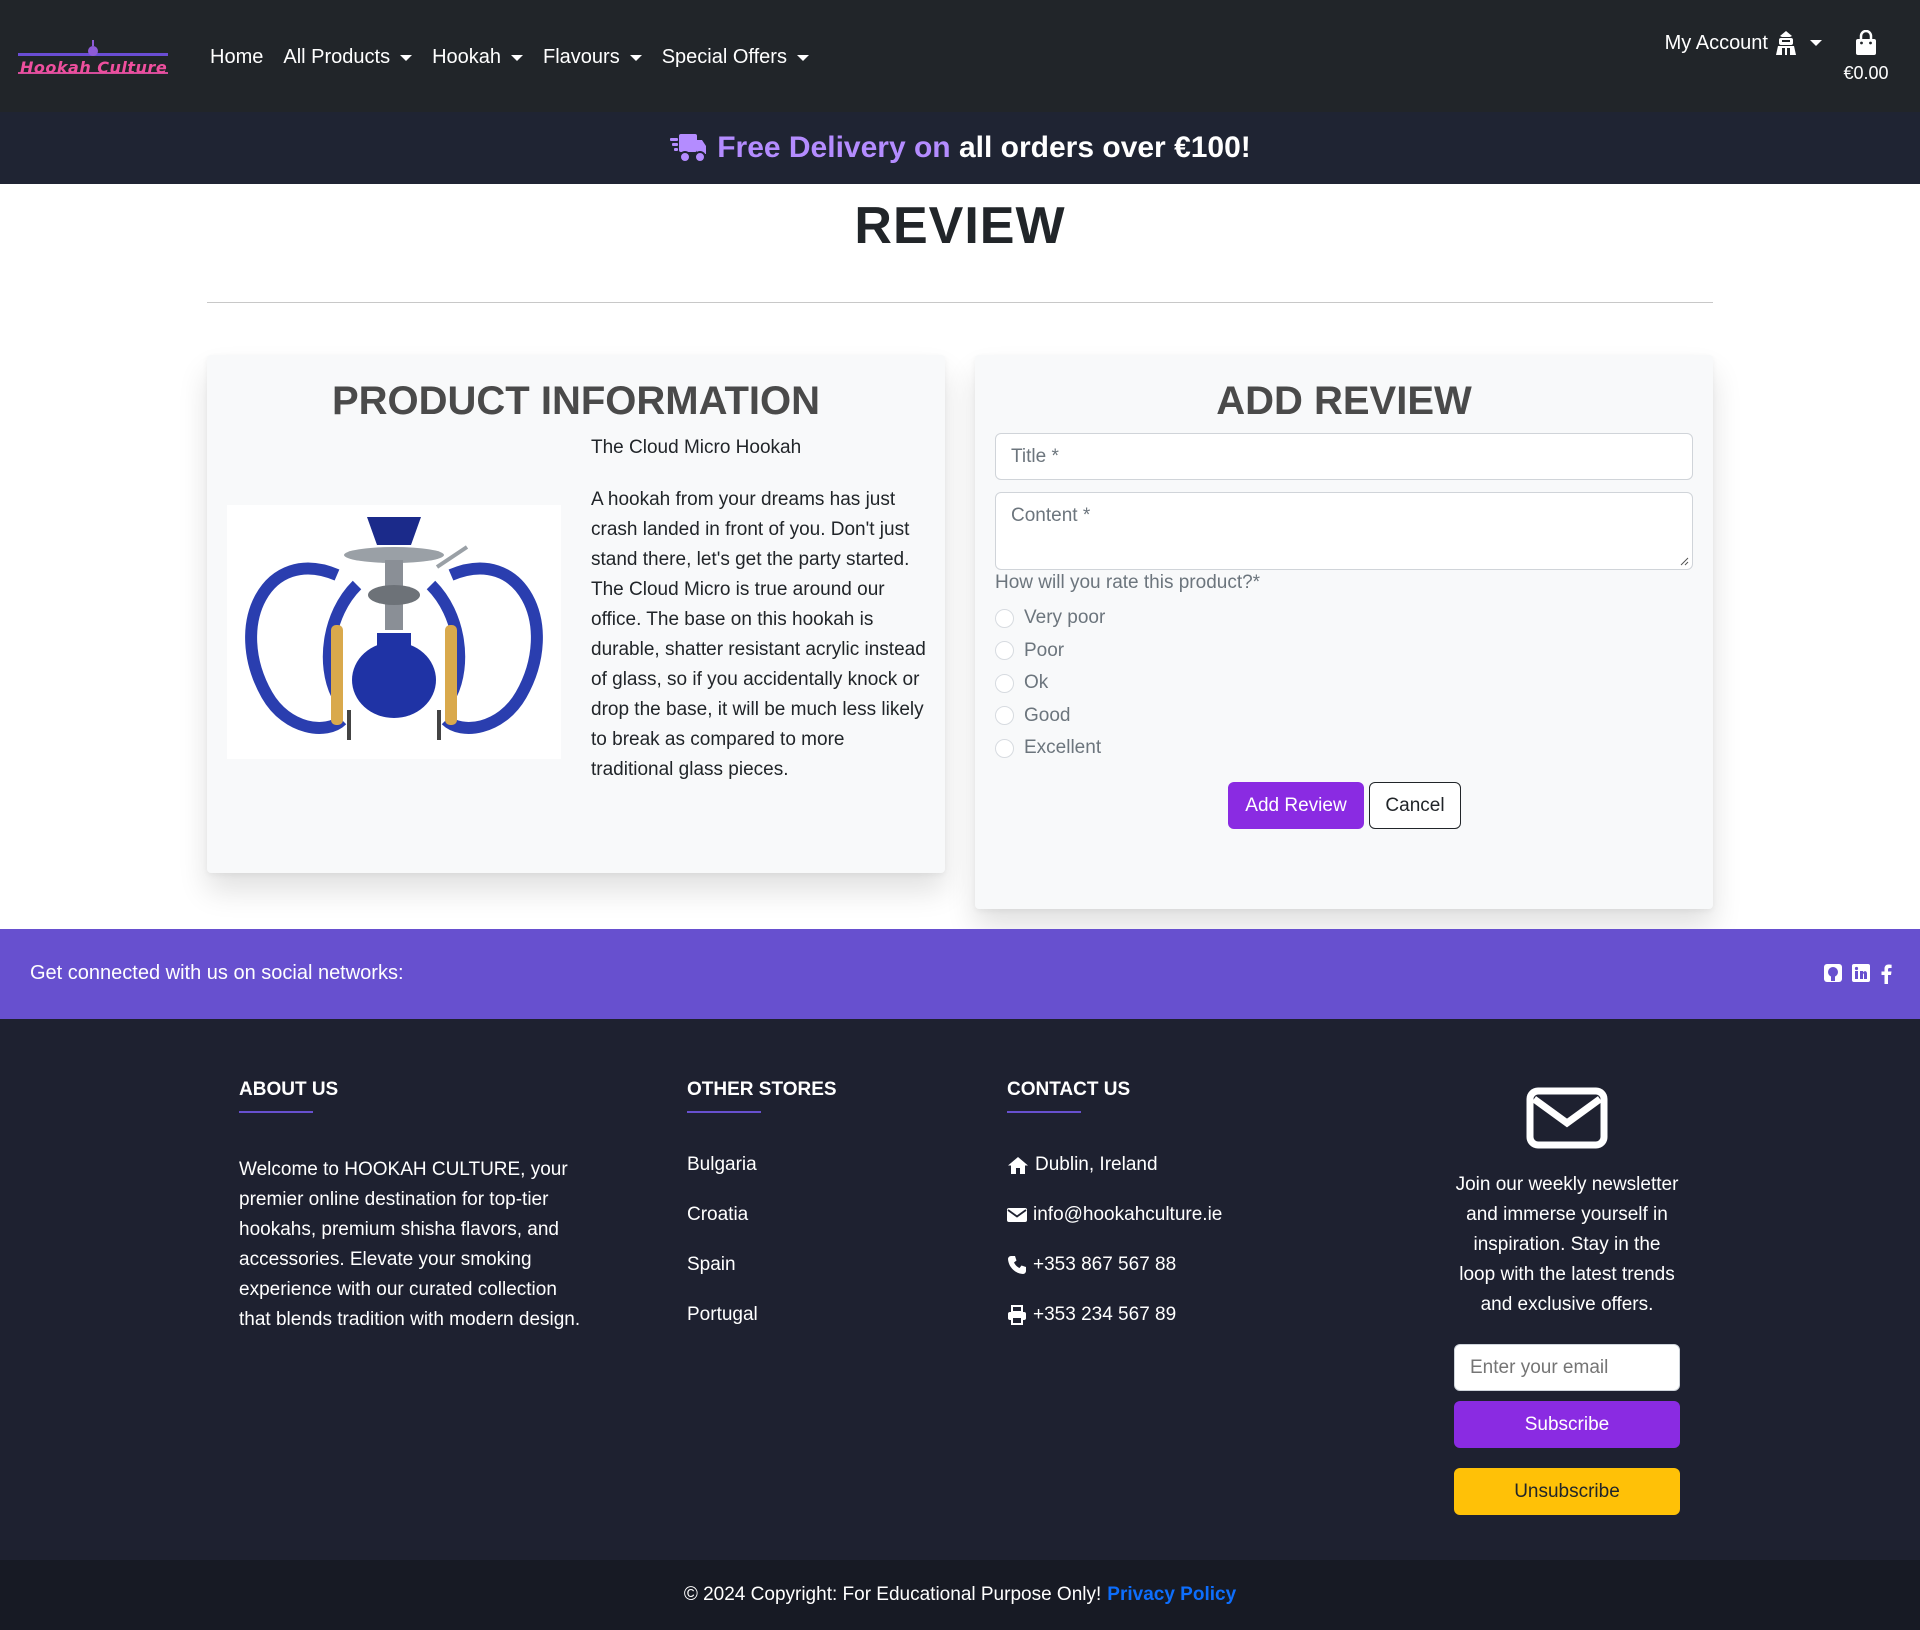  What do you see at coordinates (1128, 582) in the screenshot?
I see `rating-label: How will you rate this product?*` at bounding box center [1128, 582].